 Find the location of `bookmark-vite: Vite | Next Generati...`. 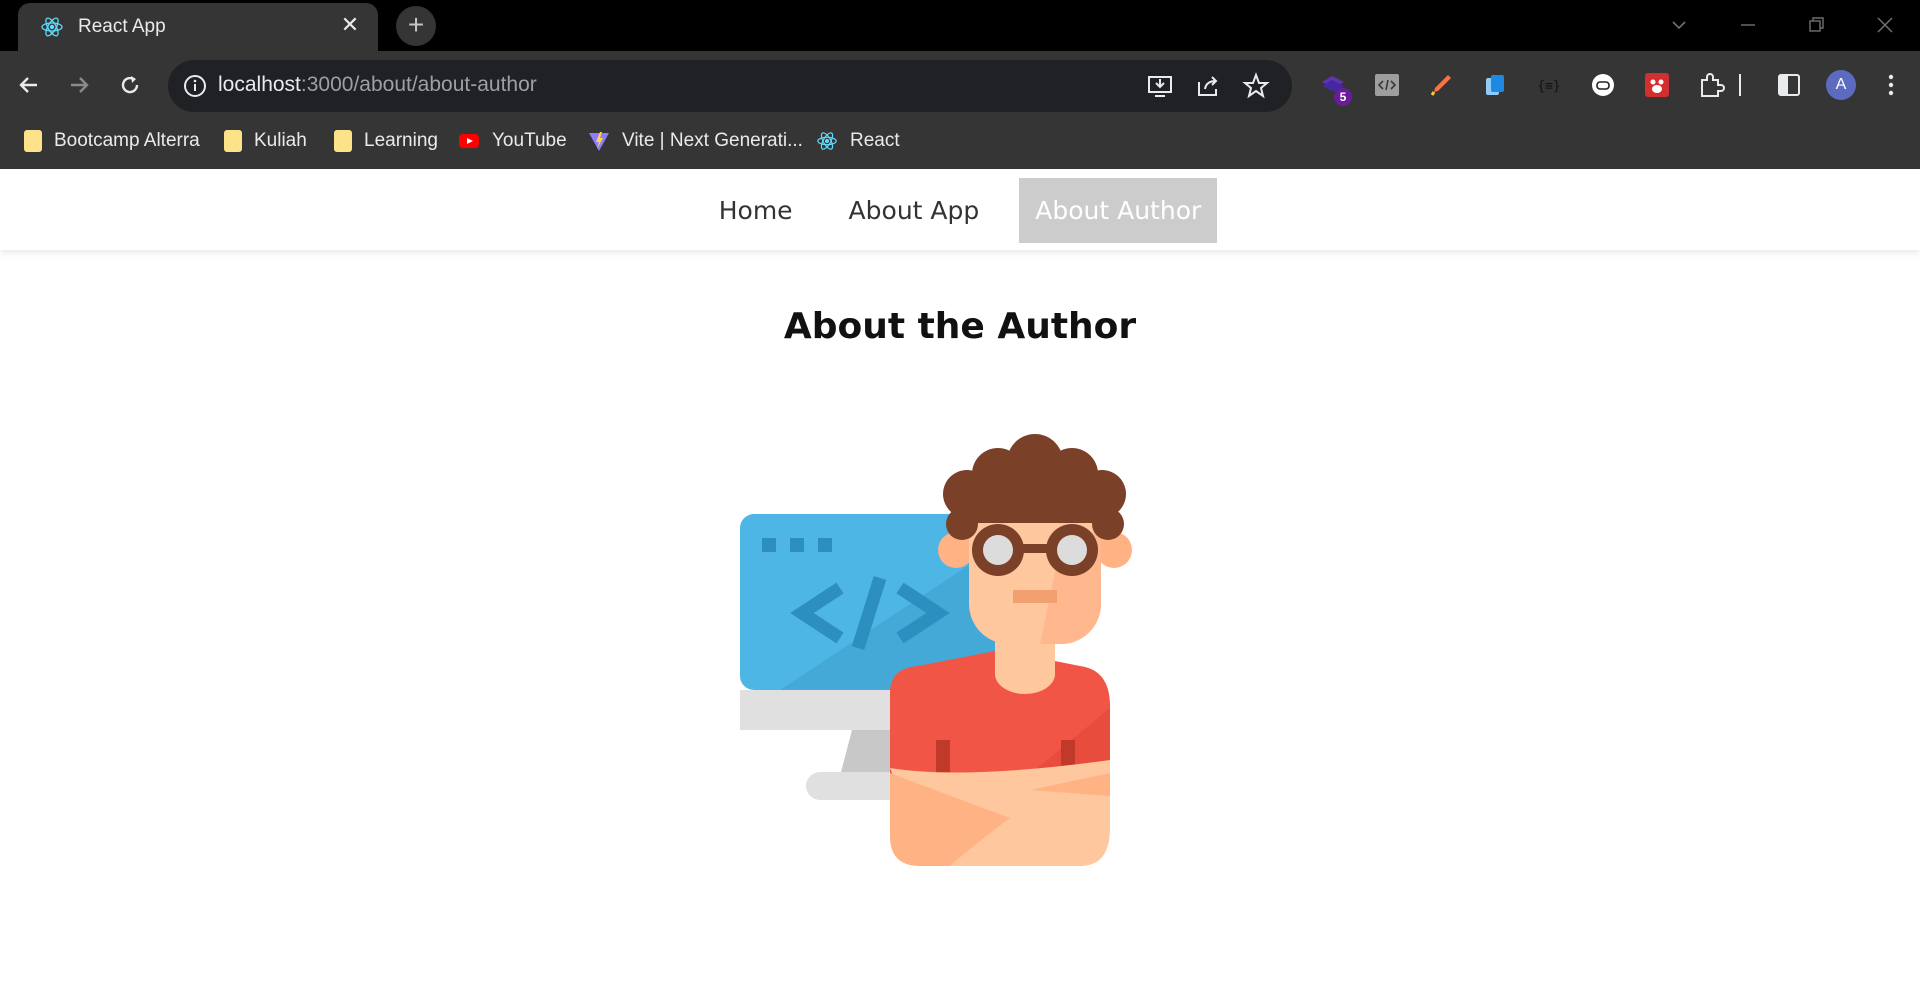

bookmark-vite: Vite | Next Generati... is located at coordinates (695, 141).